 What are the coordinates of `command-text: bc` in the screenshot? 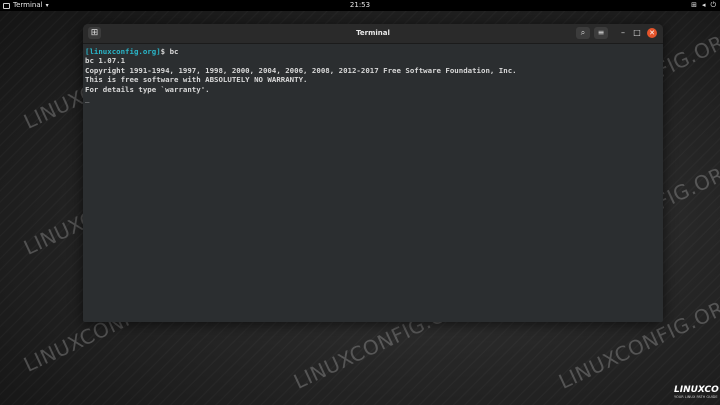 It's located at (174, 51).